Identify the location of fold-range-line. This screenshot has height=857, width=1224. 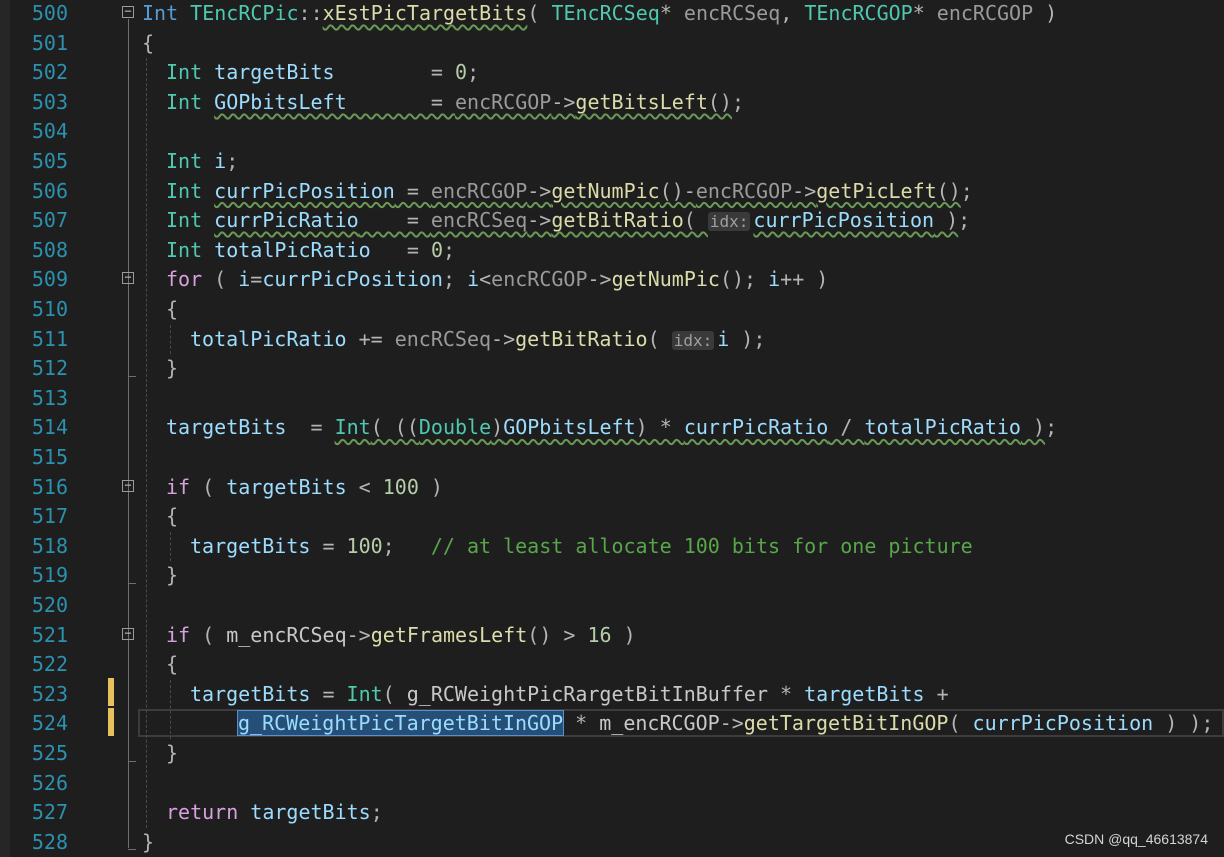
(128, 330).